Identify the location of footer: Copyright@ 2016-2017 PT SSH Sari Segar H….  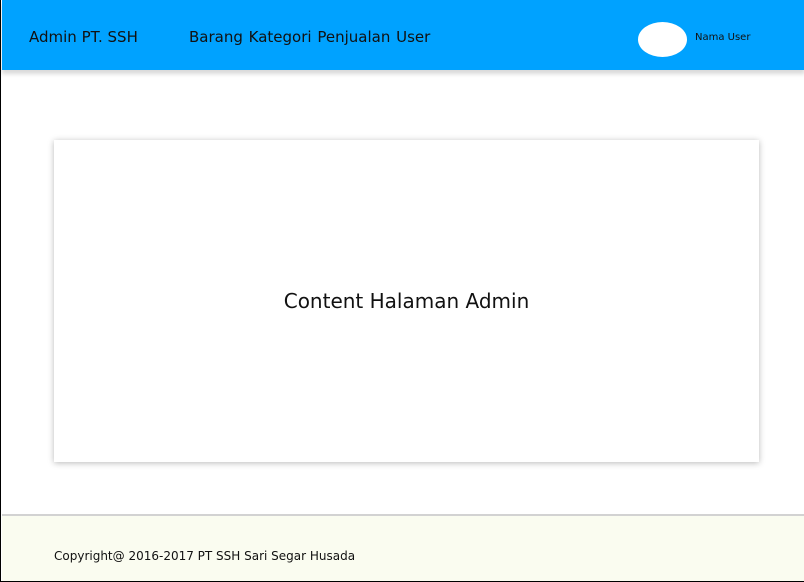
(403, 547).